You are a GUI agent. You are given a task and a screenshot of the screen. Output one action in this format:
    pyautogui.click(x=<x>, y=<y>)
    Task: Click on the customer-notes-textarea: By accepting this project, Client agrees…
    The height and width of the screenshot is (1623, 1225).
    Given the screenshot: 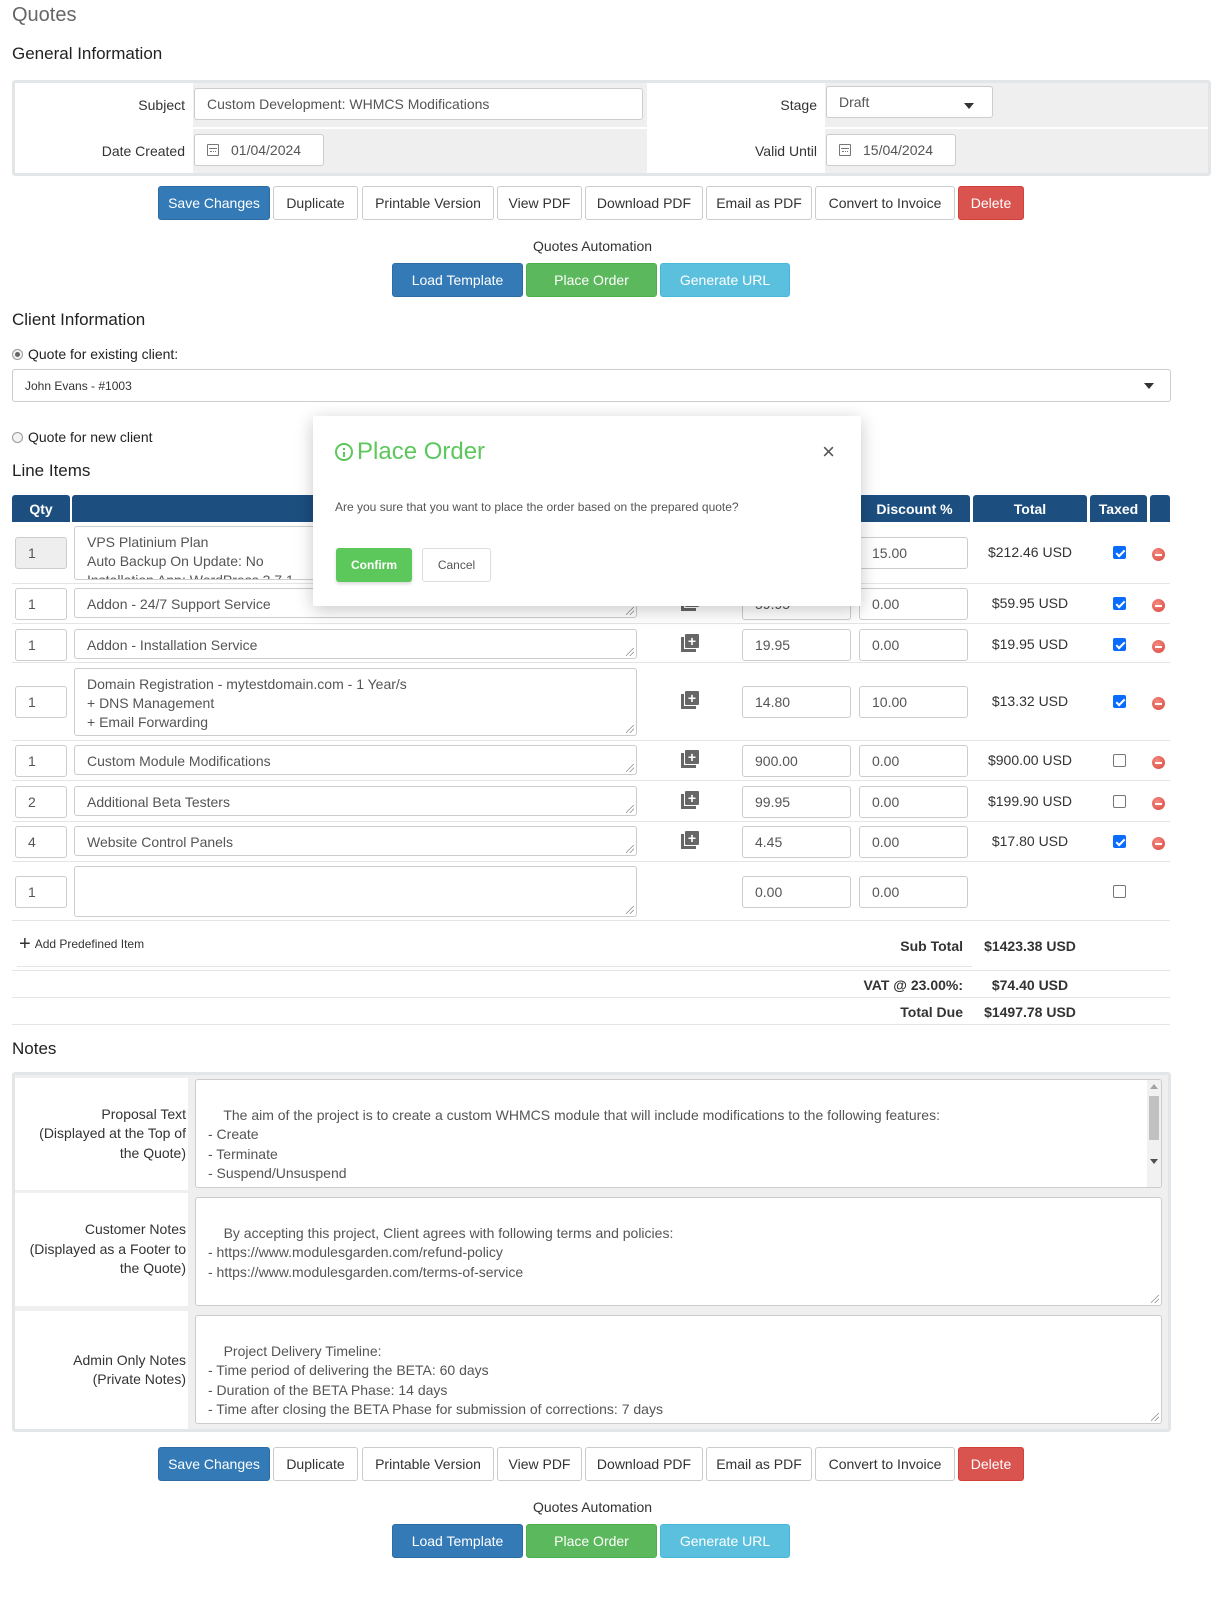 What is the action you would take?
    pyautogui.click(x=678, y=1251)
    